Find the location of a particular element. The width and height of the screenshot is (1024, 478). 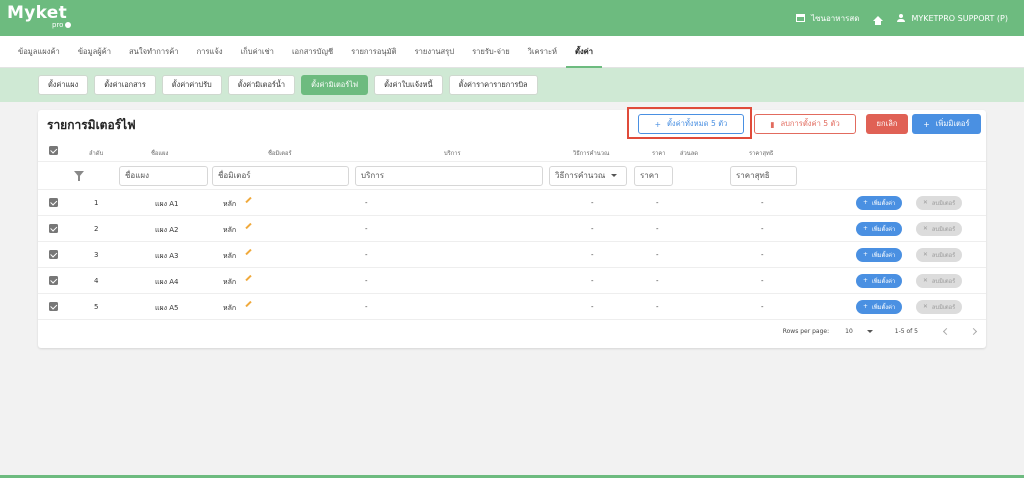

filter-icon is located at coordinates (79, 176).